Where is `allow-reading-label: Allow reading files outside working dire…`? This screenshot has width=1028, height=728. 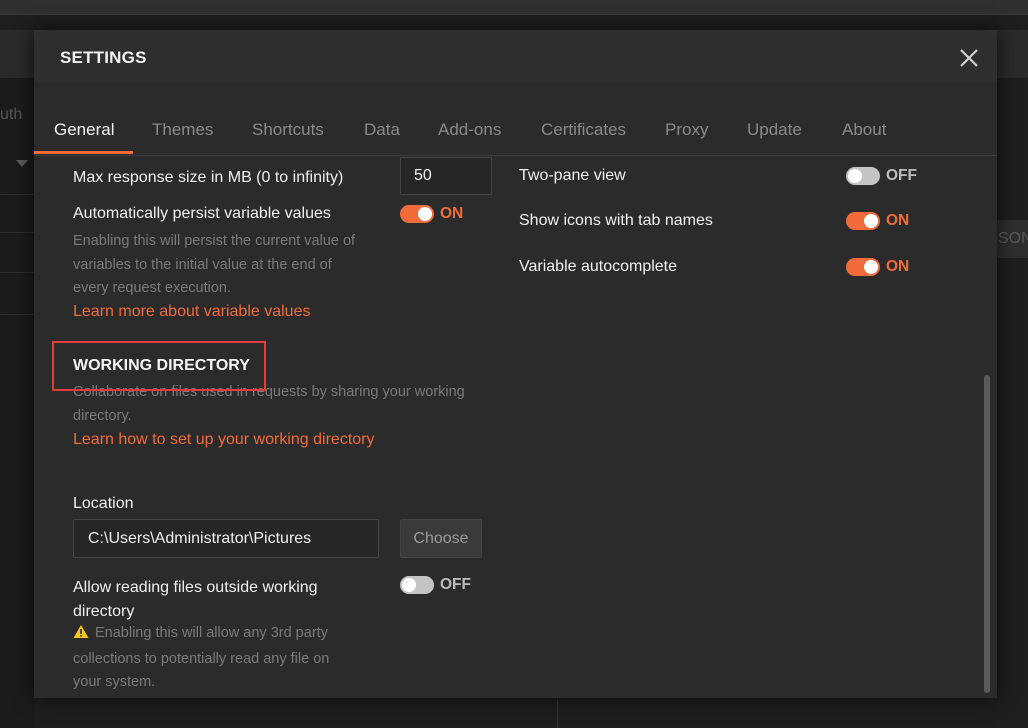 allow-reading-label: Allow reading files outside working dire… is located at coordinates (195, 599).